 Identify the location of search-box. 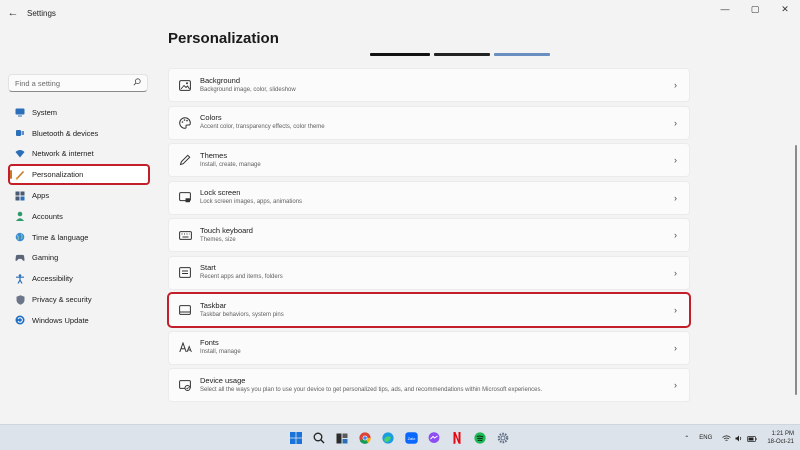
(78, 83).